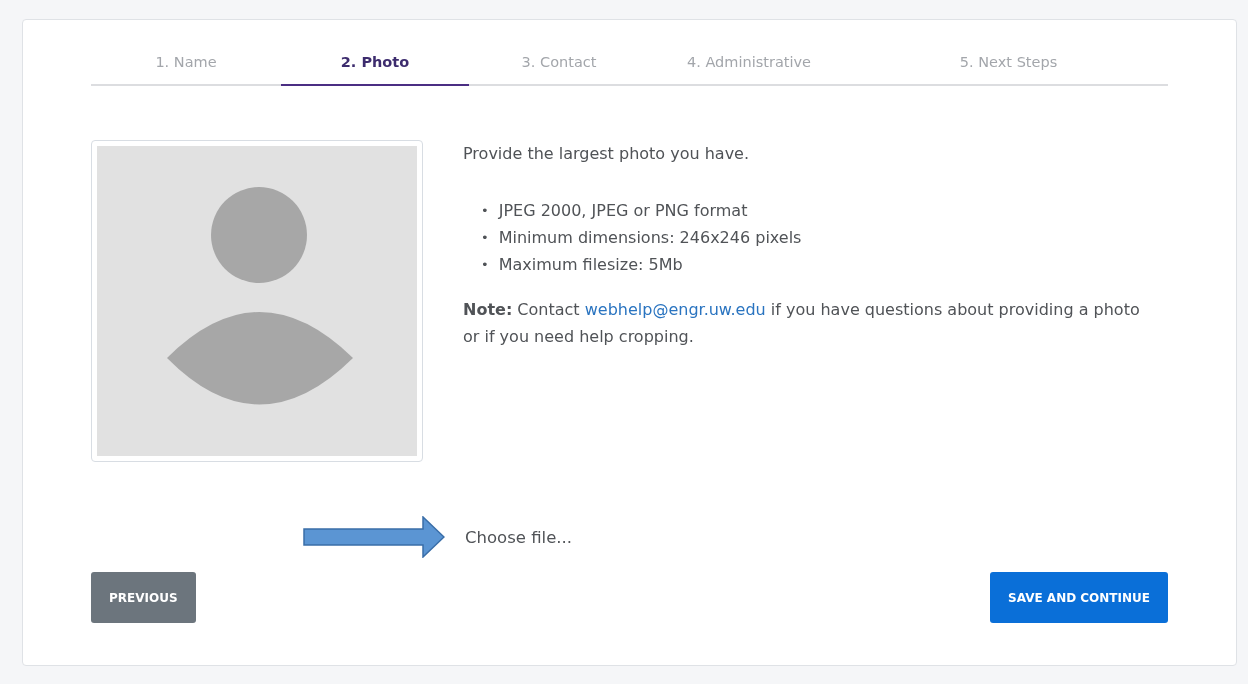 The image size is (1248, 684). I want to click on arrow-icon, so click(374, 537).